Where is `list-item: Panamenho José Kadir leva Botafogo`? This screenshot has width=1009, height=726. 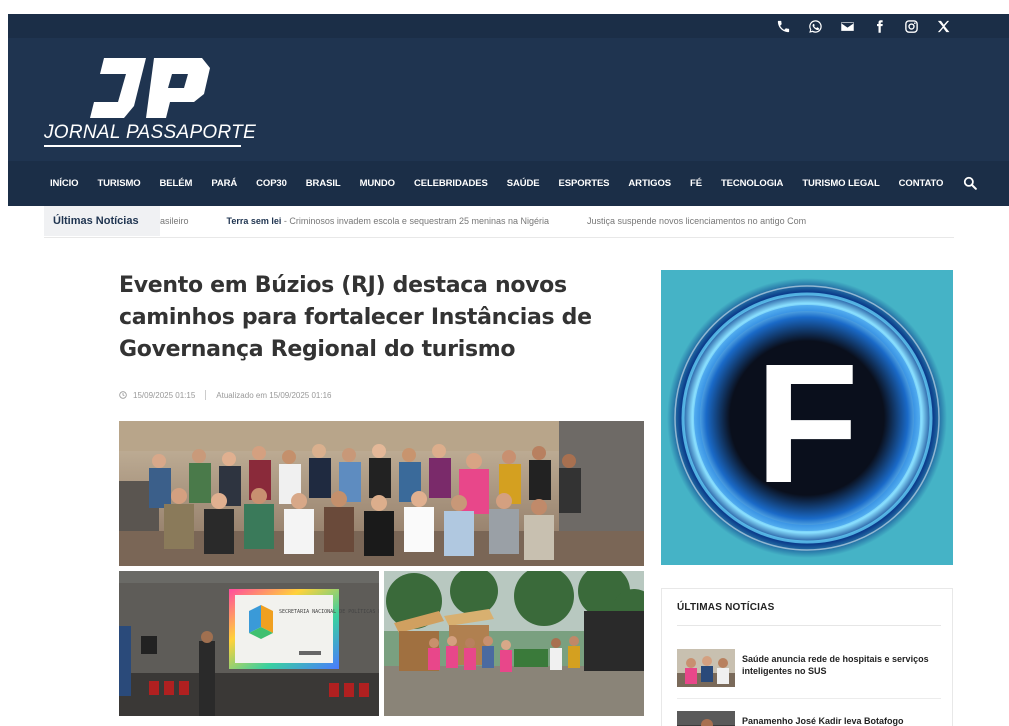 list-item: Panamenho José Kadir leva Botafogo is located at coordinates (809, 718).